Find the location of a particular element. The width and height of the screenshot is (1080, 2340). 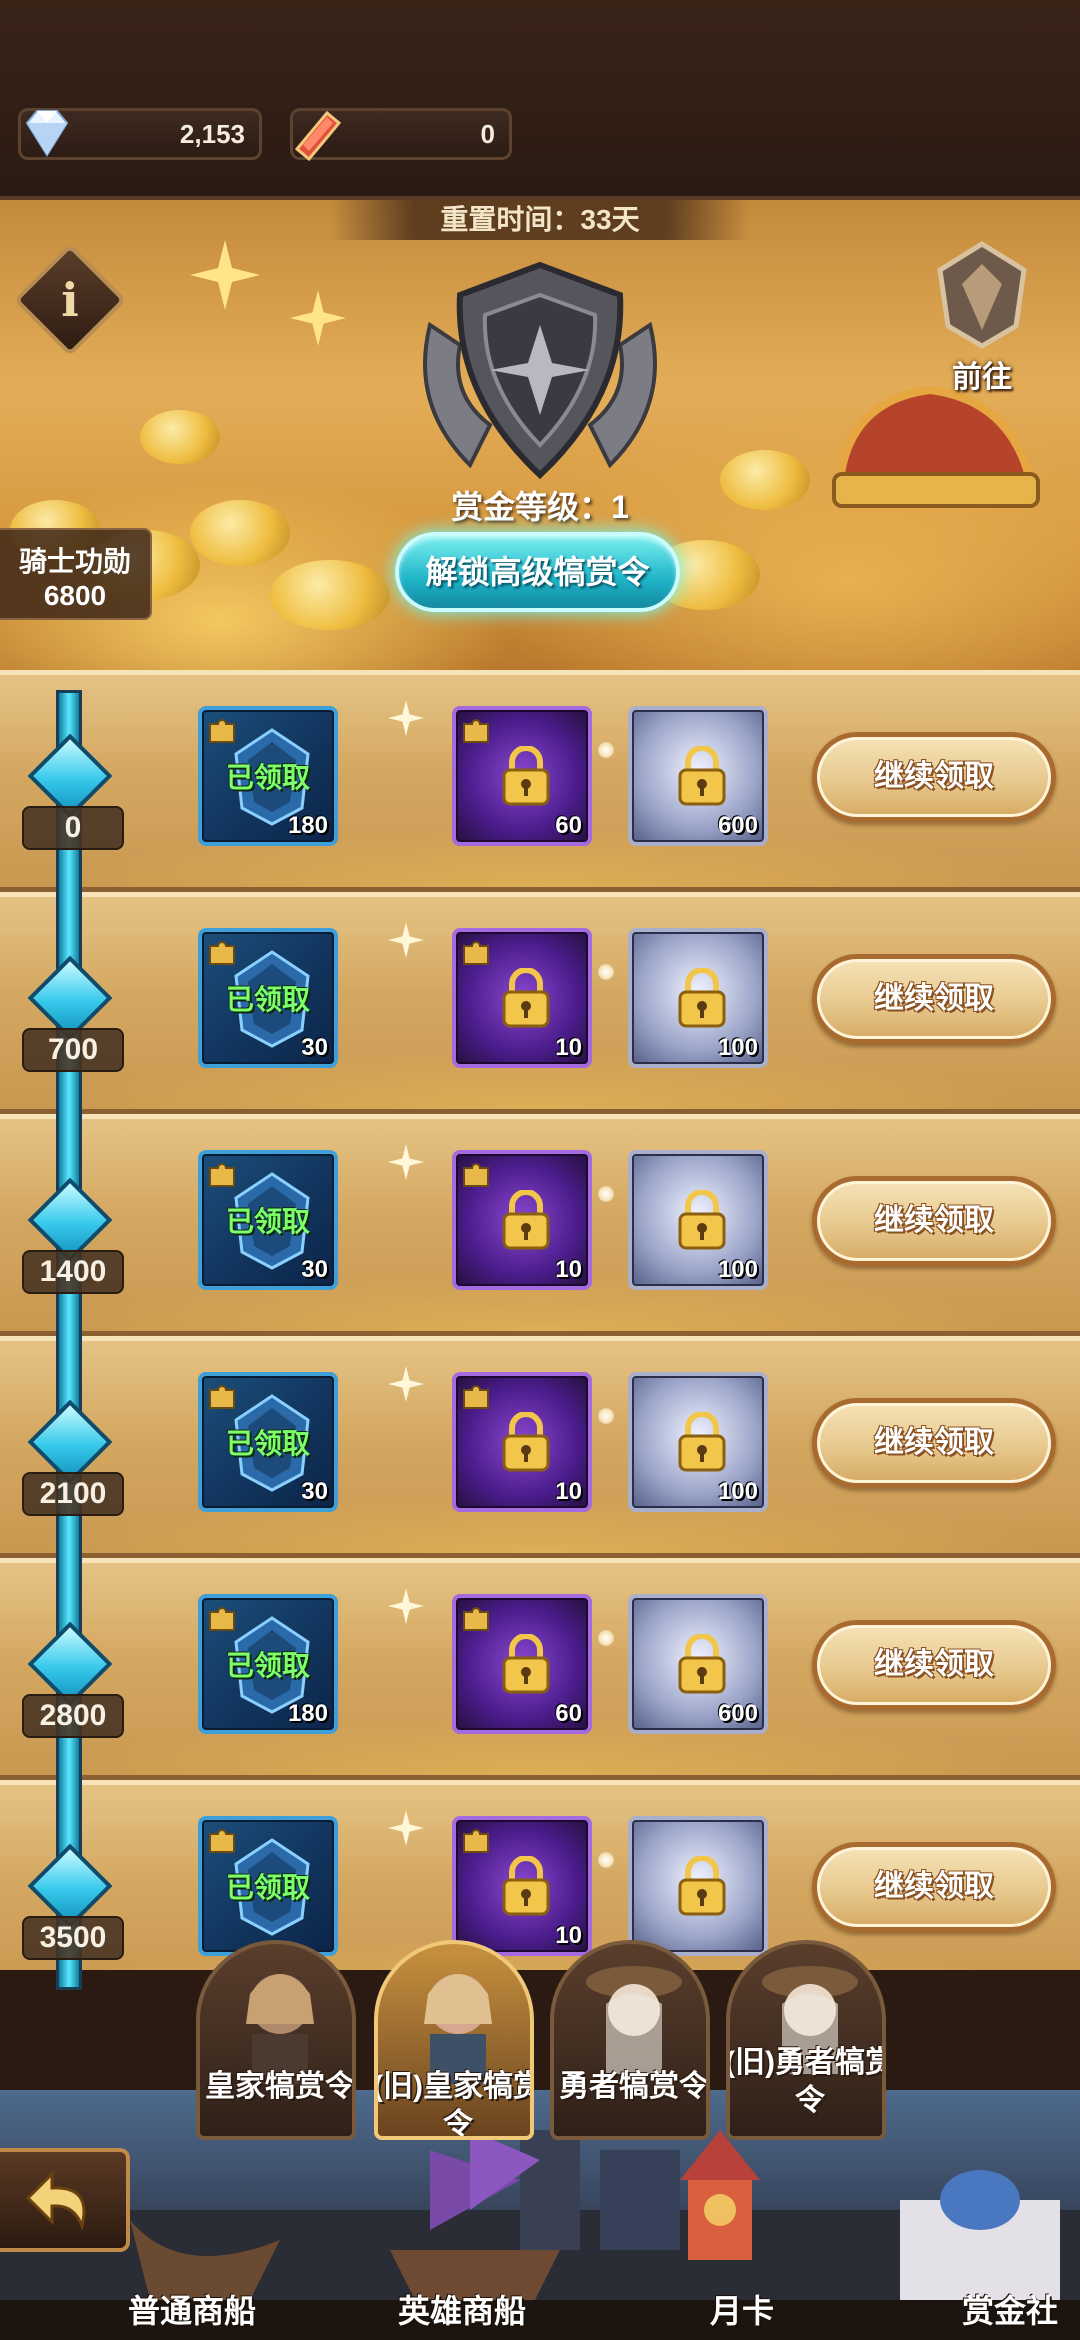

knight-merit-panel: 骑士功勋 6800 is located at coordinates (76, 574).